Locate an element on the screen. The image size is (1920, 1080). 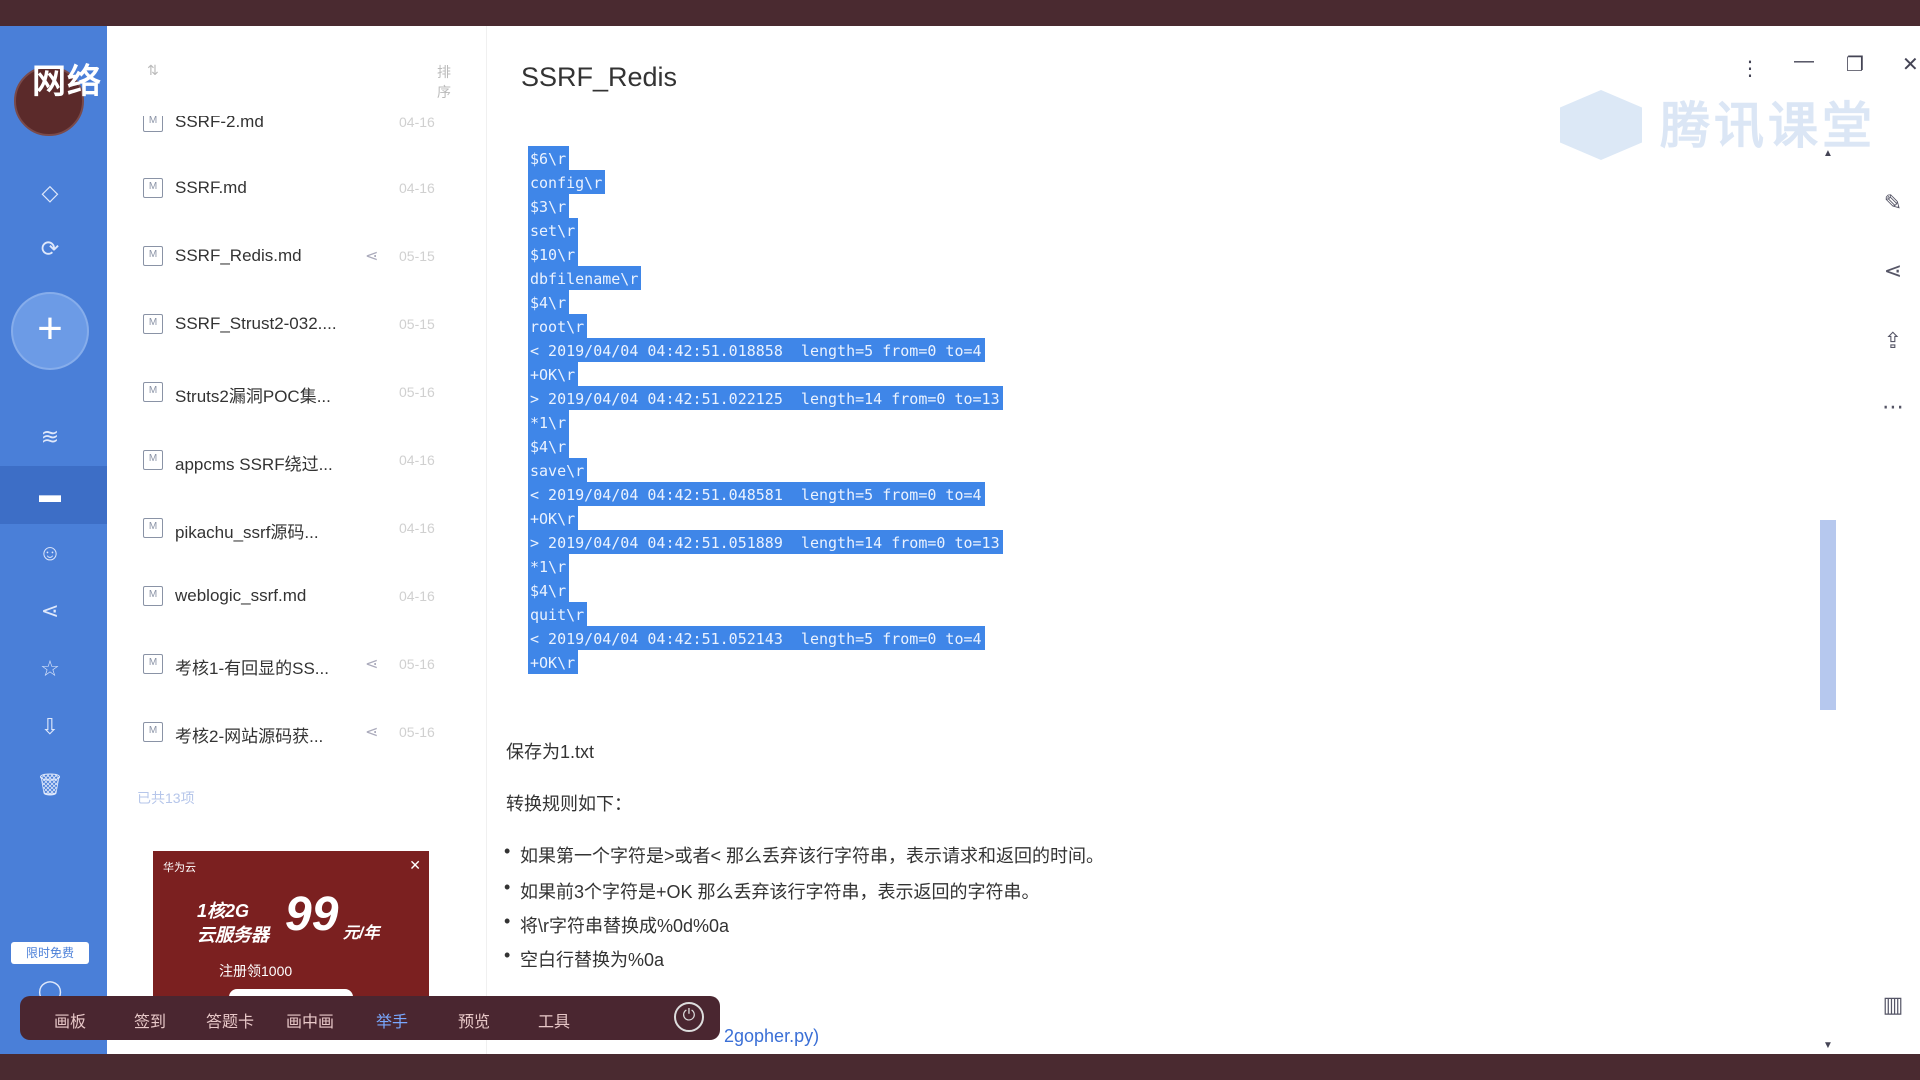
list-item: M weblogic_ssrf.md 04-16 is located at coordinates (297, 598).